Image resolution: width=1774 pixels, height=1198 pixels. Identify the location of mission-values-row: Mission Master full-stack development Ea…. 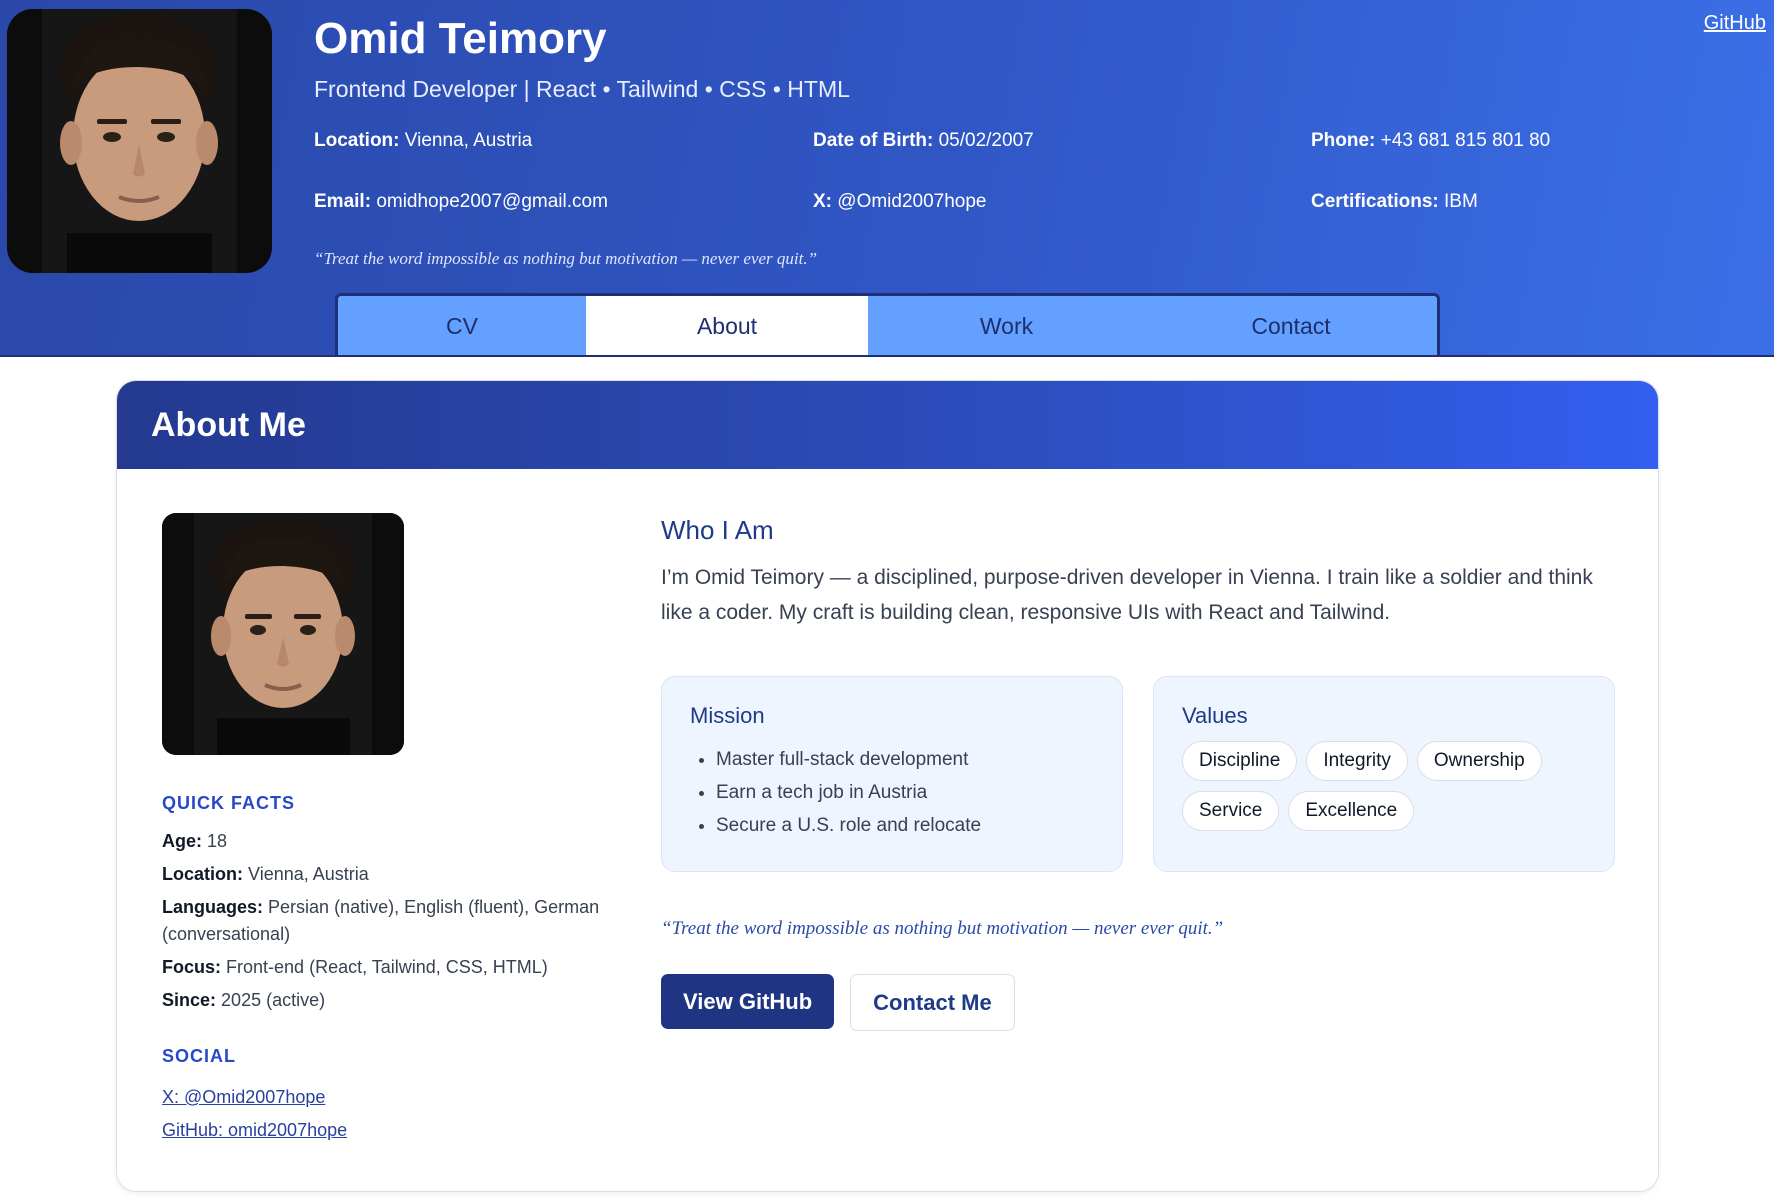
(1138, 774).